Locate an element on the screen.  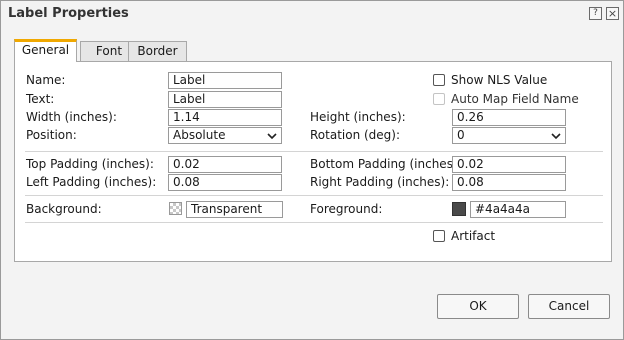
bottom-padding-label: Bottom Padding (inches): is located at coordinates (386, 164).